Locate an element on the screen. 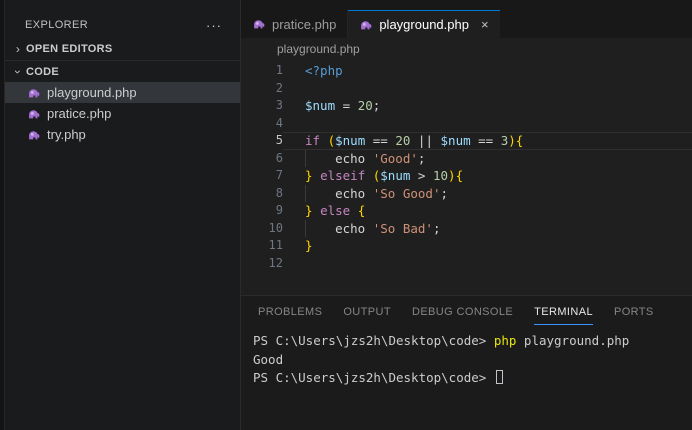 The image size is (692, 430). file-item-pratice.php: pratice.php is located at coordinates (122, 113).